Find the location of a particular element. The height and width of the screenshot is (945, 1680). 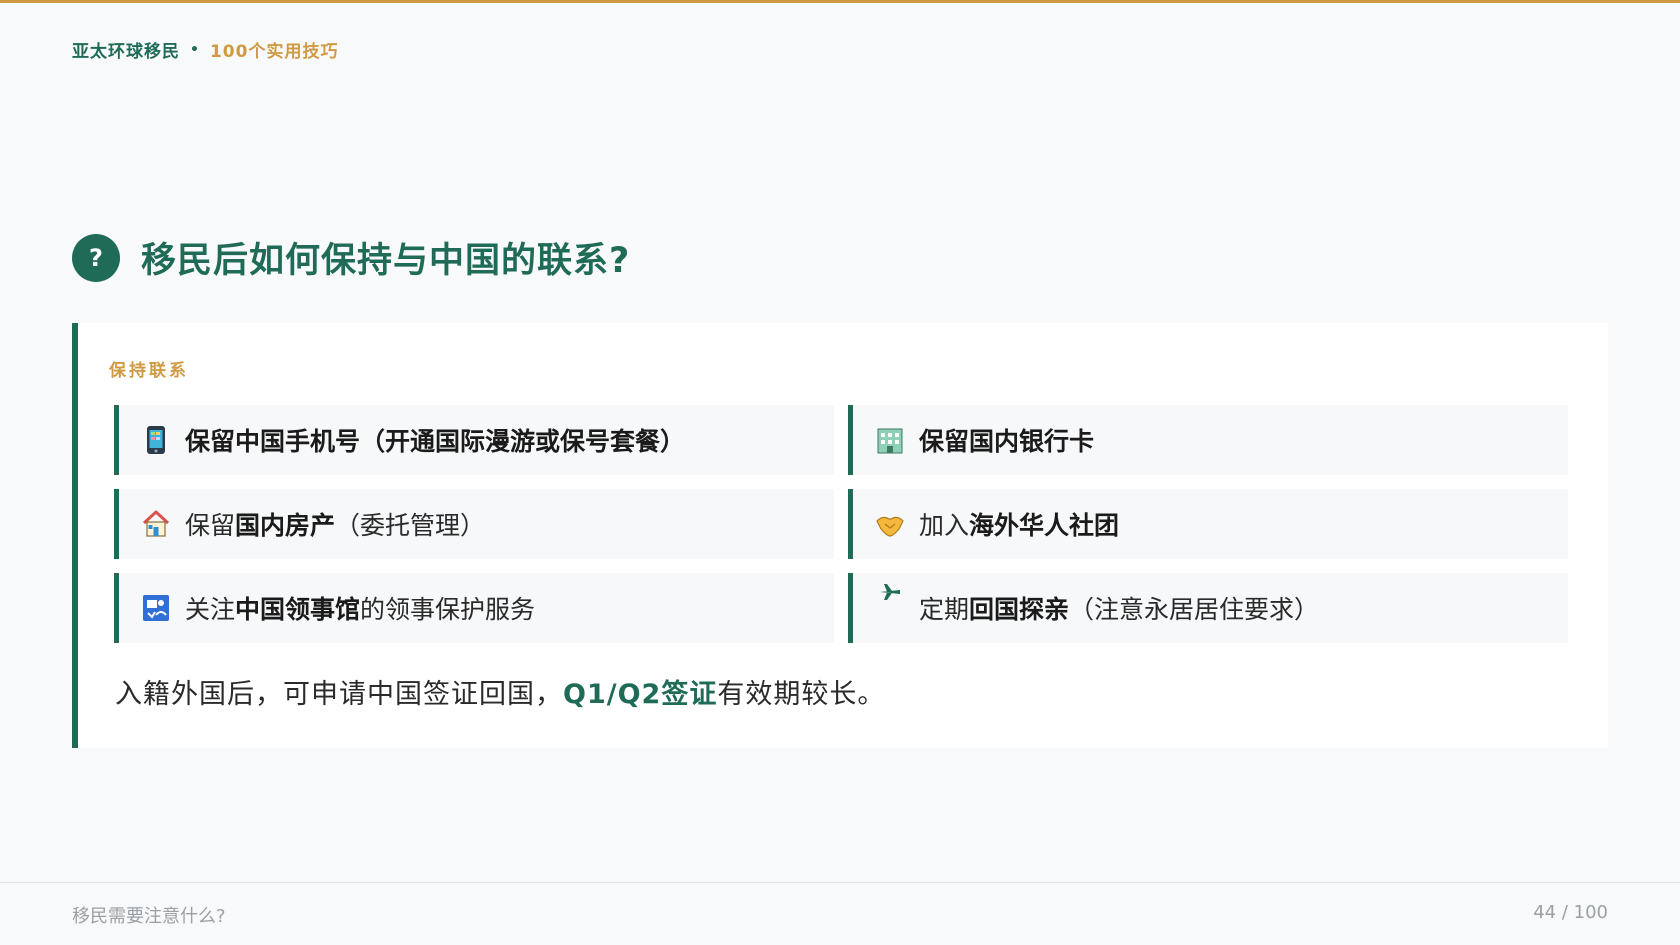

brand-header: 亚太环球移民 • 100个实用技巧 is located at coordinates (205, 50).